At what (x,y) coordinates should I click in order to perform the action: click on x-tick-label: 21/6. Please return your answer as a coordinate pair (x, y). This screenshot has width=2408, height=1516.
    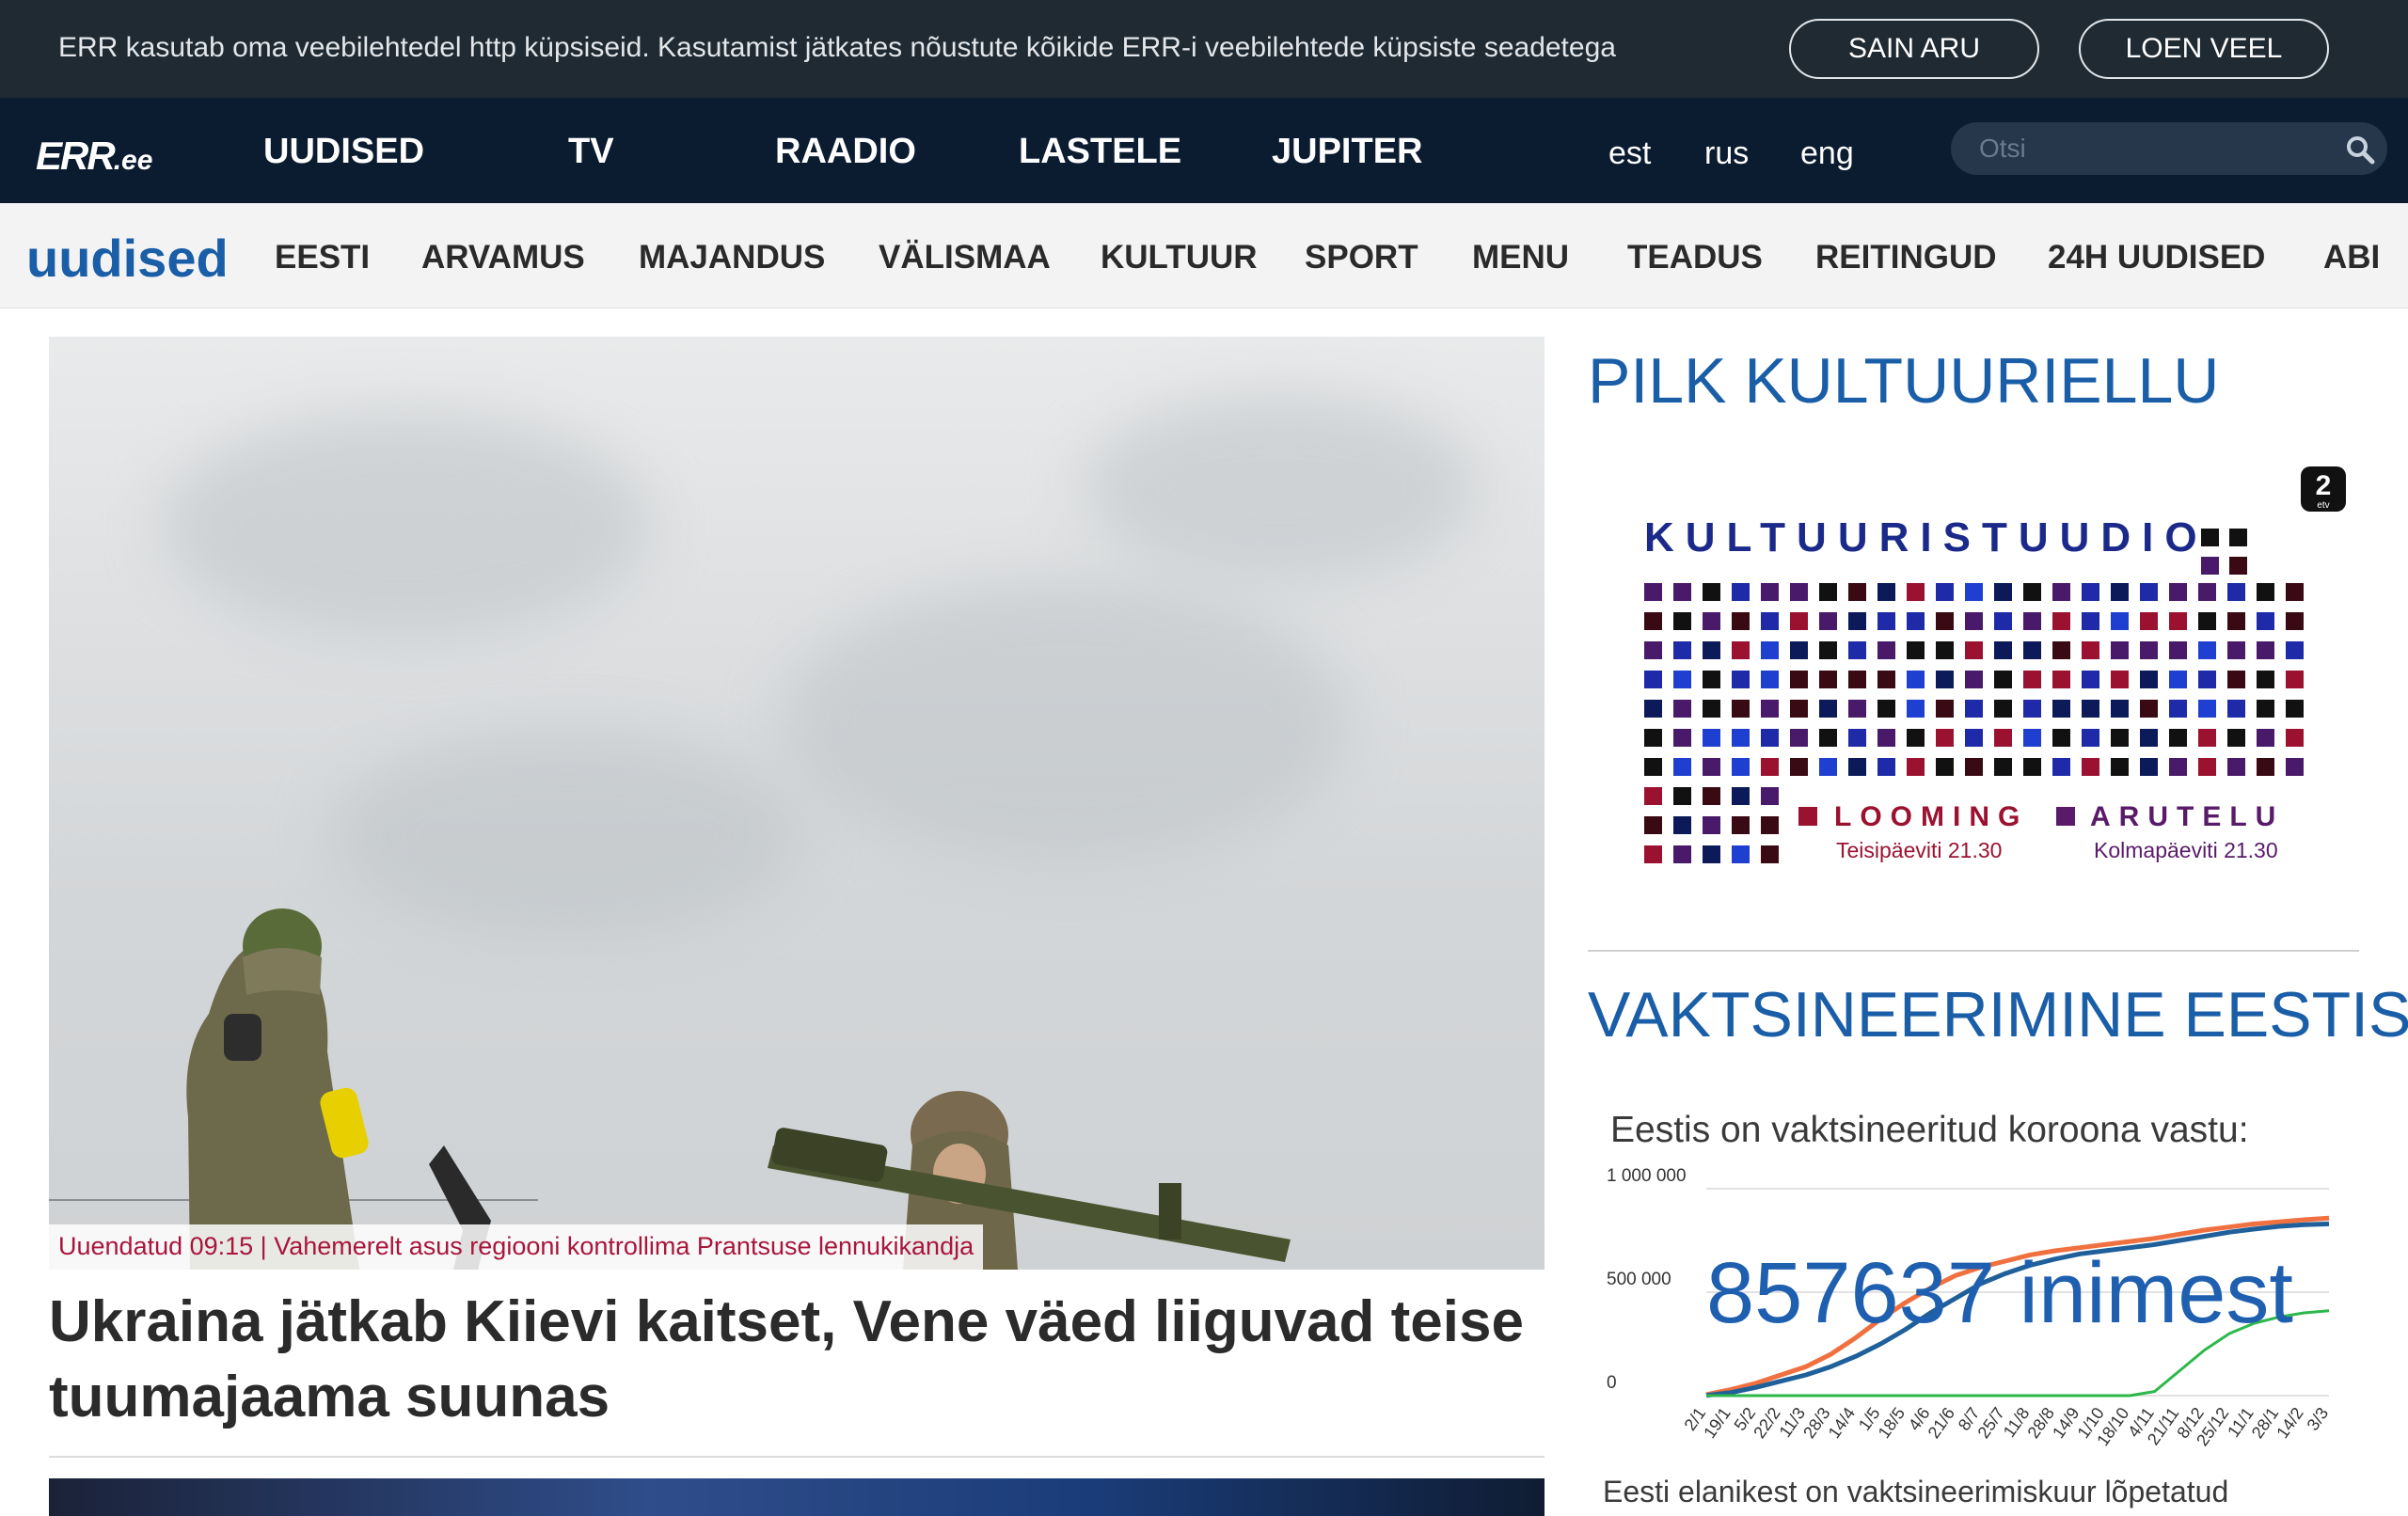
    Looking at the image, I should click on (1941, 1423).